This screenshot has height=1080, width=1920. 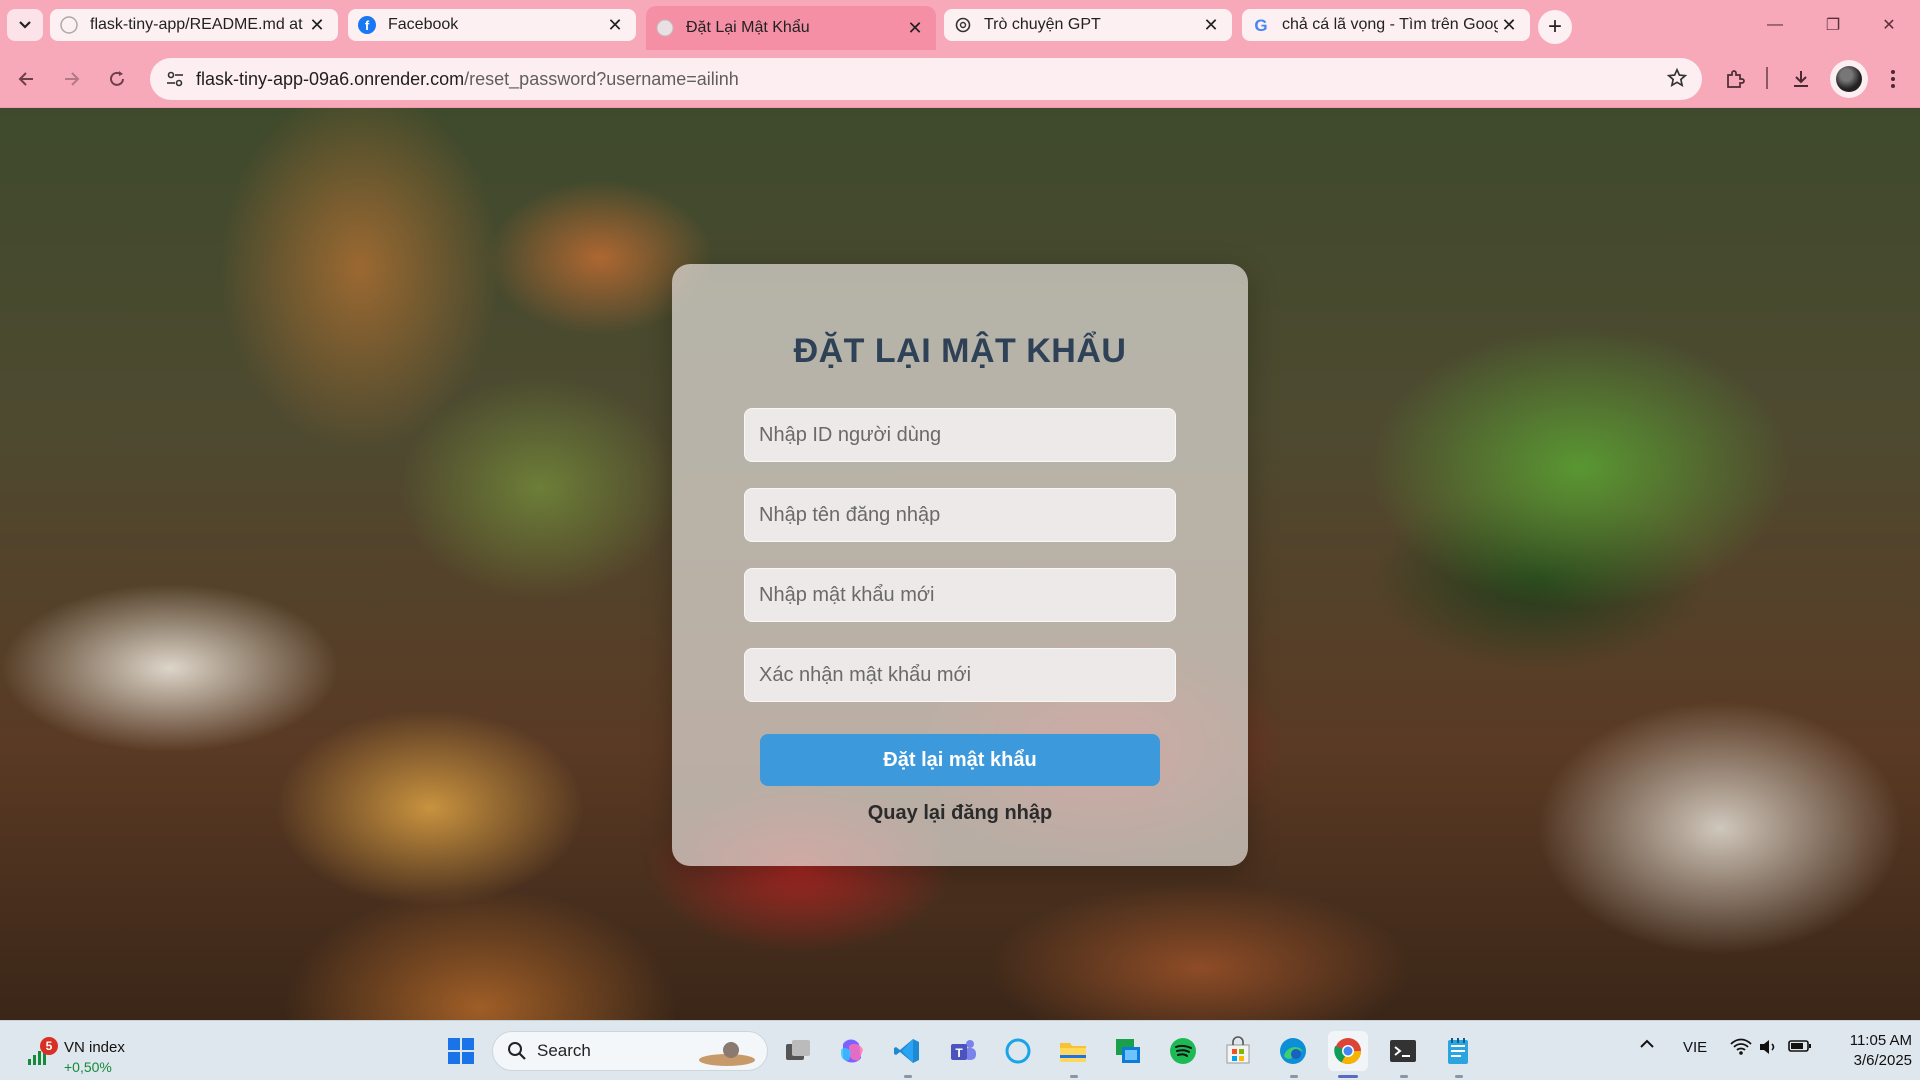 What do you see at coordinates (665, 28) in the screenshot?
I see `globe-icon` at bounding box center [665, 28].